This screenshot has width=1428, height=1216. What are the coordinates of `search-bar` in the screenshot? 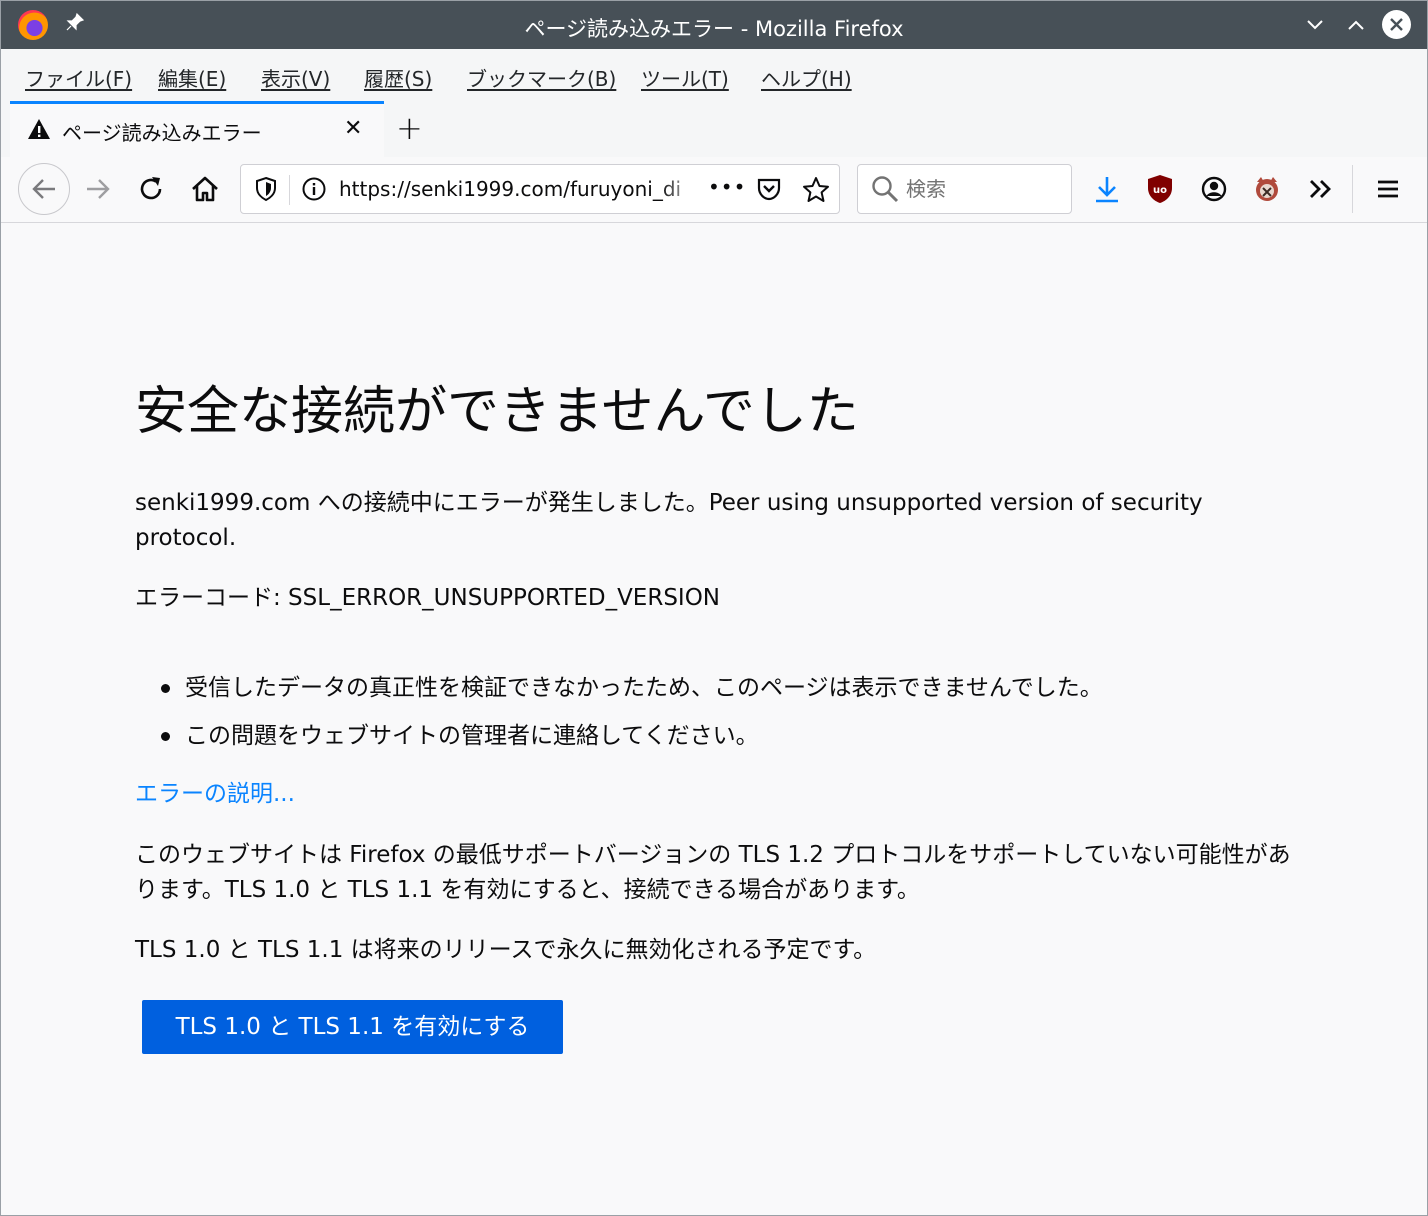 It's located at (964, 189).